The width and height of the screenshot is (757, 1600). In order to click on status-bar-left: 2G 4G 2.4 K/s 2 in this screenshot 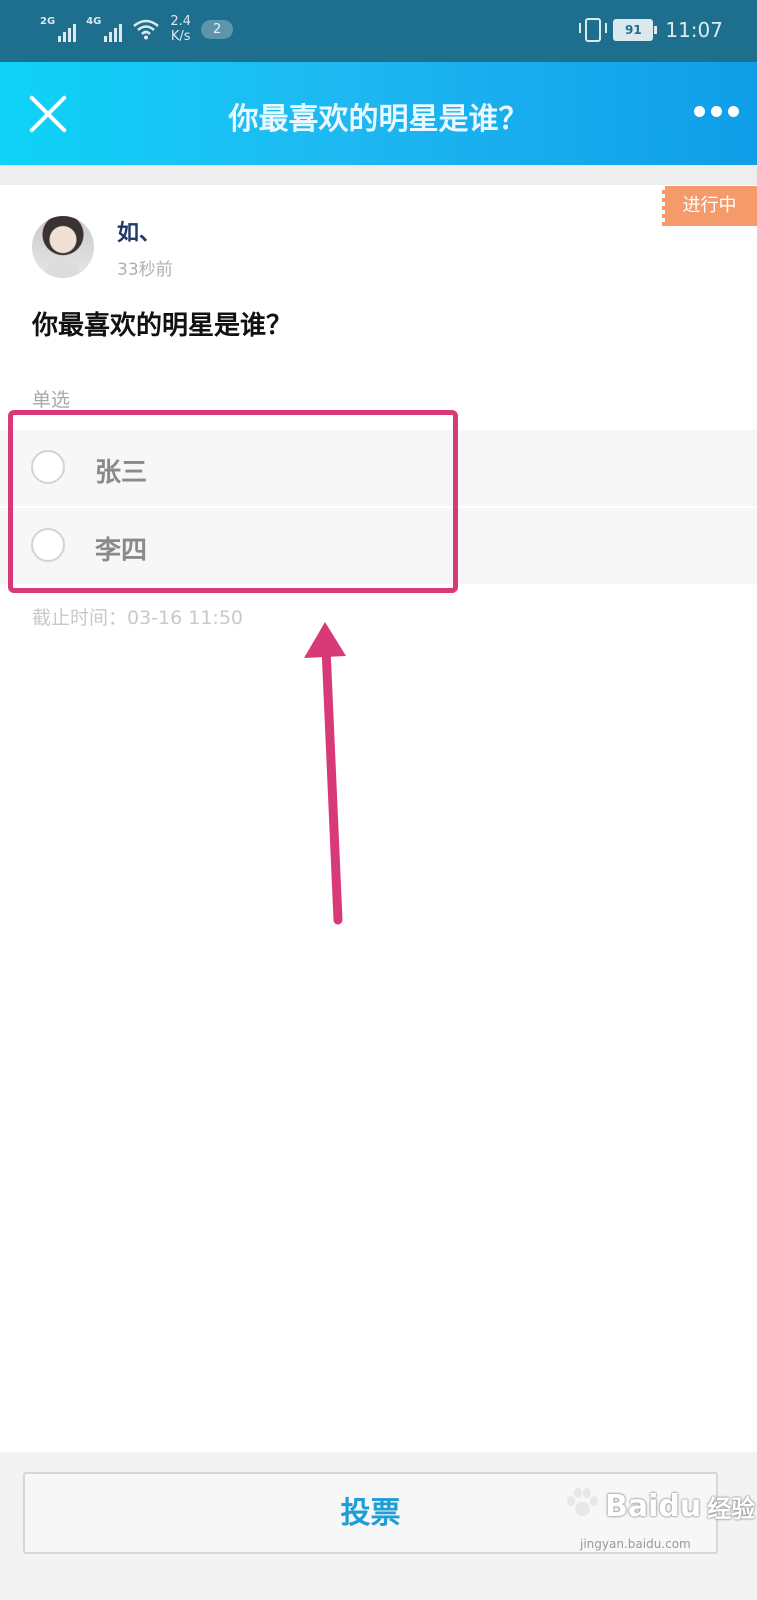, I will do `click(137, 29)`.